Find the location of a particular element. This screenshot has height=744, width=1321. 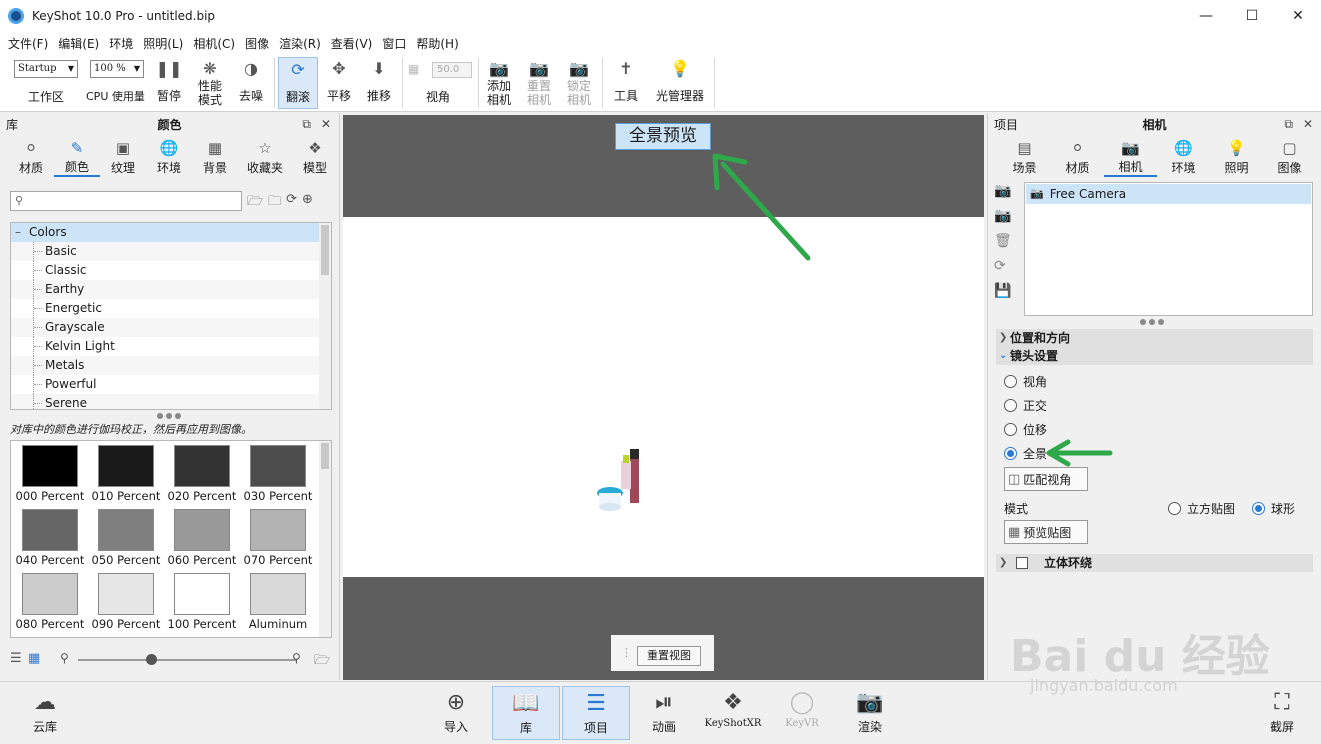

tab-lighting: 💡 照明 is located at coordinates (1236, 157).